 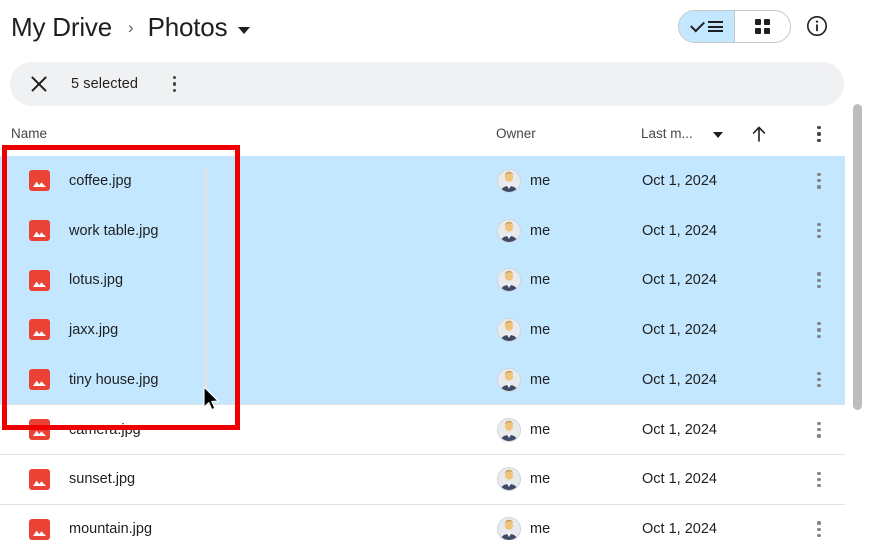 I want to click on close-icon, so click(x=39, y=84).